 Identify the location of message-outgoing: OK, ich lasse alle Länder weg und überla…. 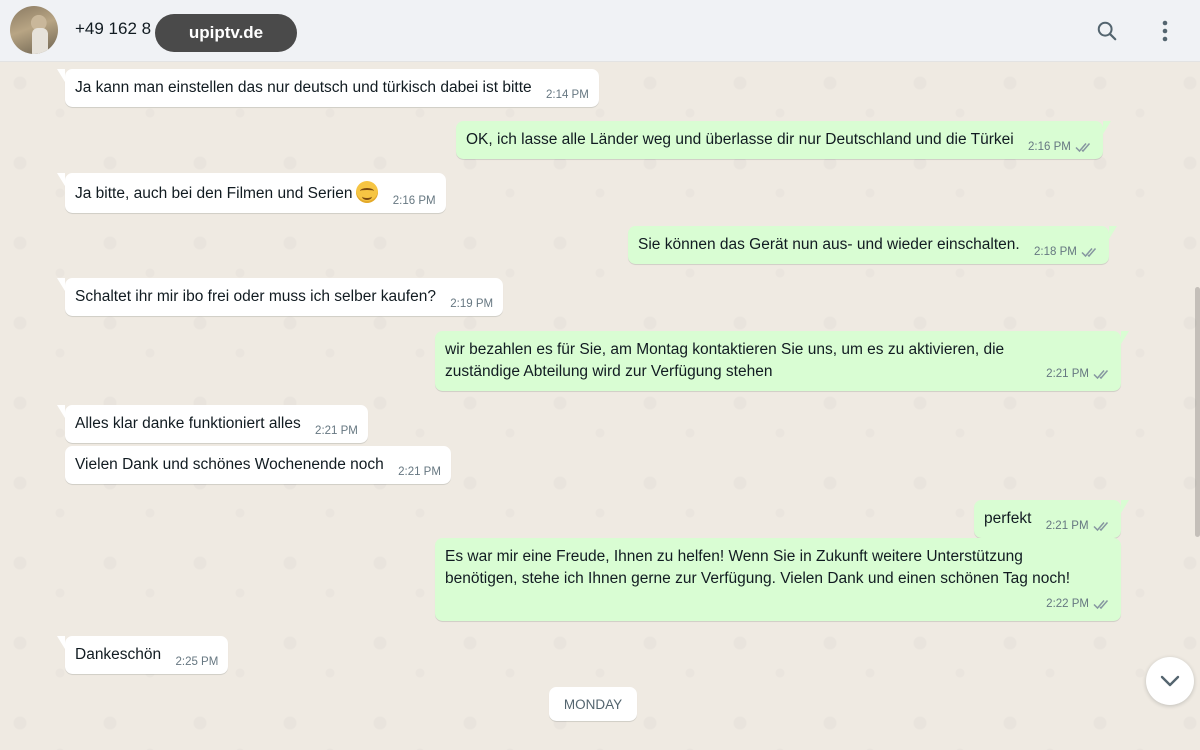
(783, 140).